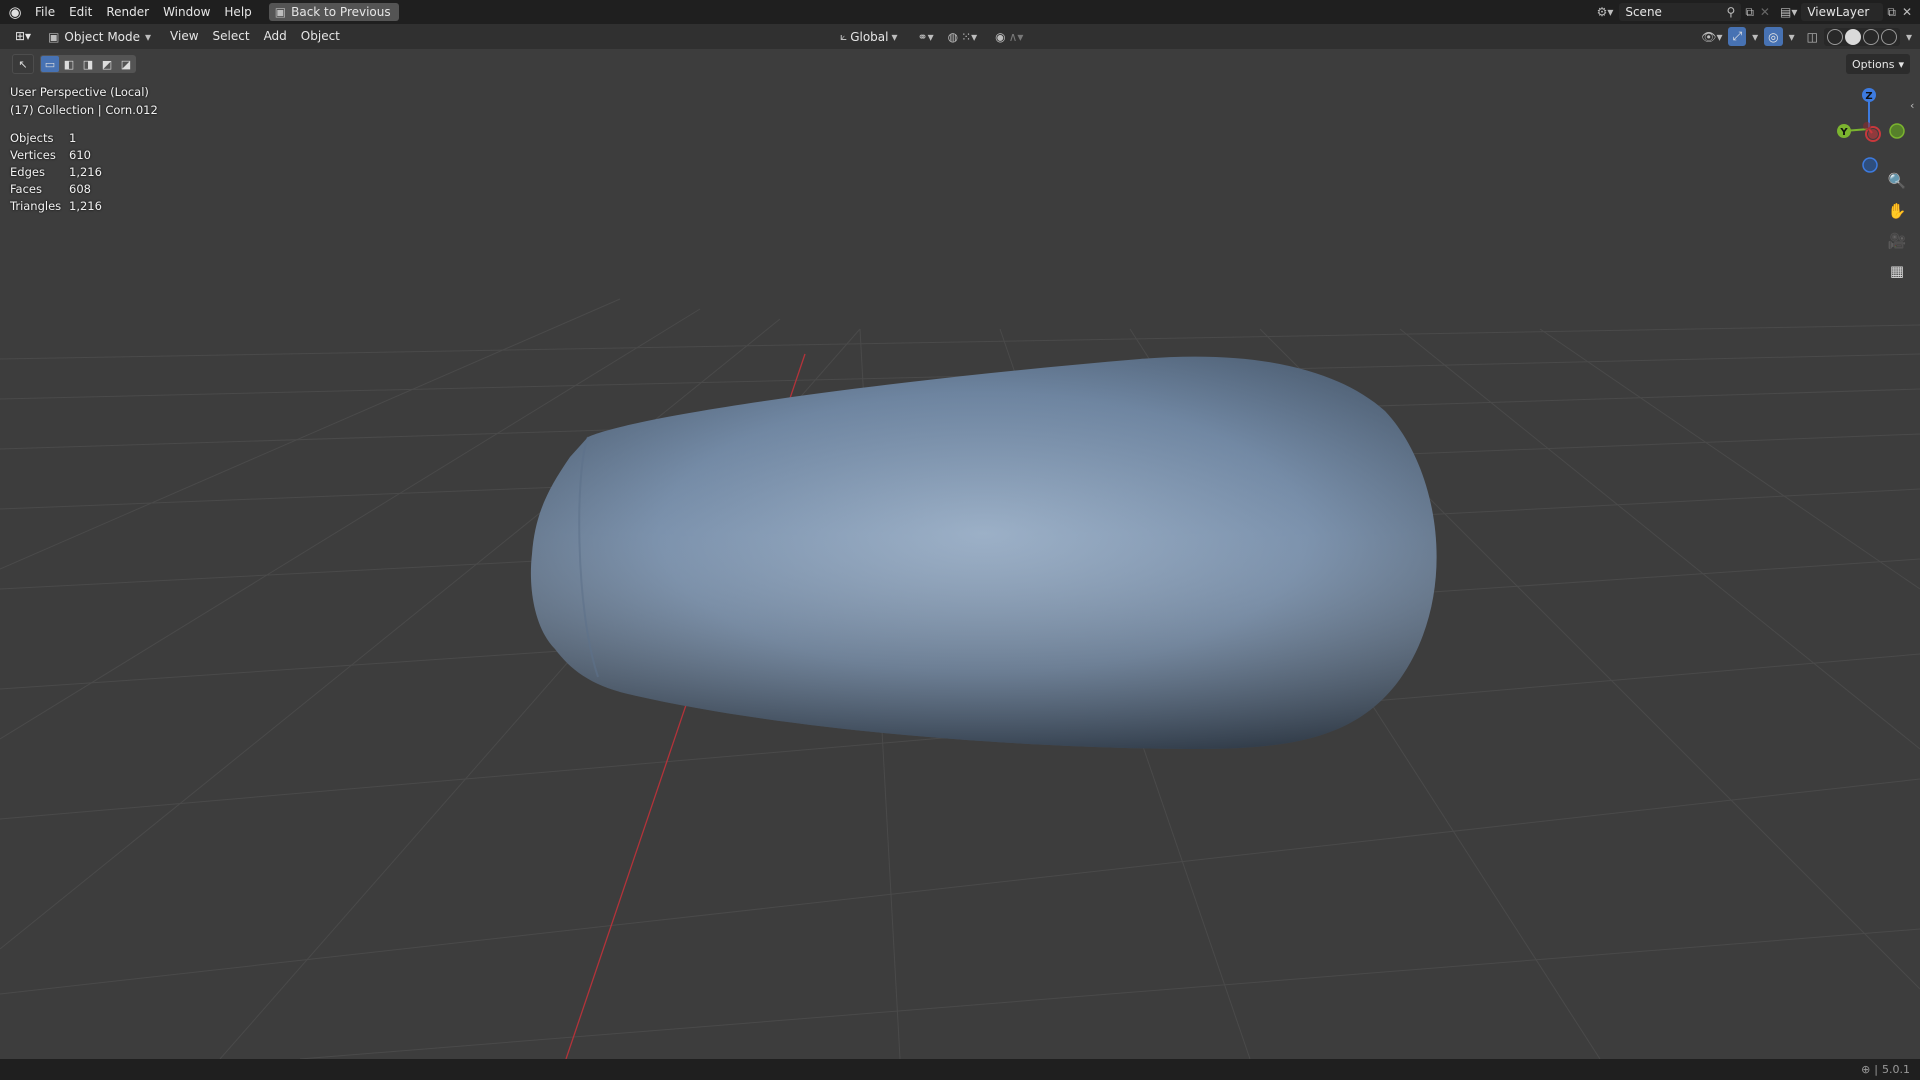  I want to click on sidebar-toggle-icon: ‹, so click(1912, 105).